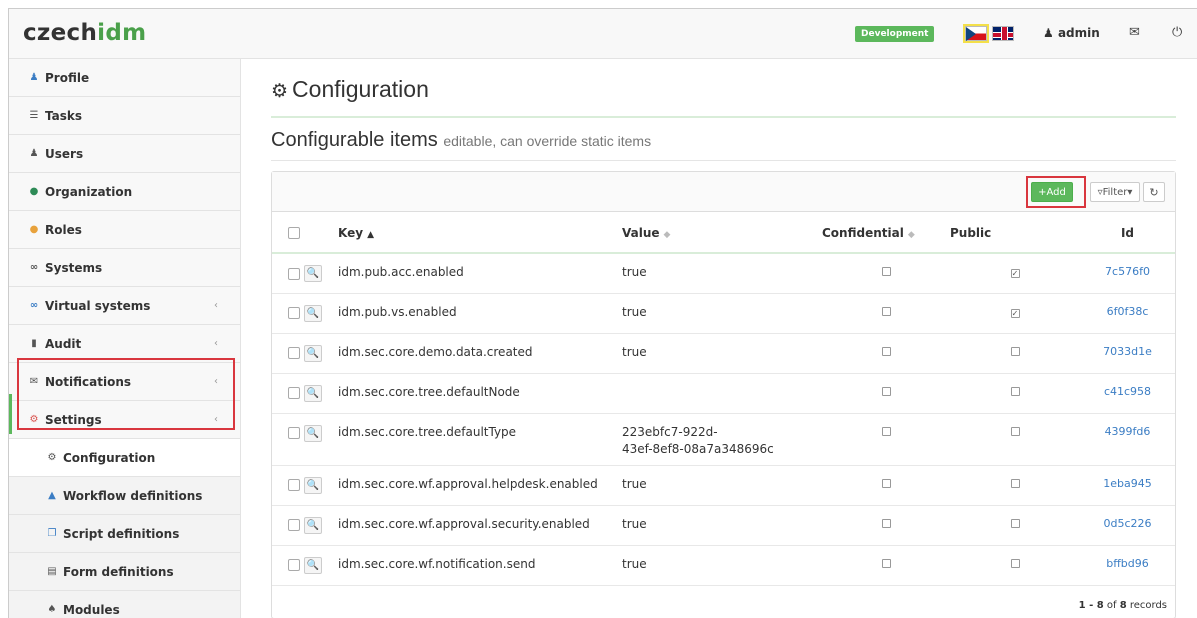 The height and width of the screenshot is (618, 1197). I want to click on sidebar-item-tasks: ☰ Tasks, so click(124, 116).